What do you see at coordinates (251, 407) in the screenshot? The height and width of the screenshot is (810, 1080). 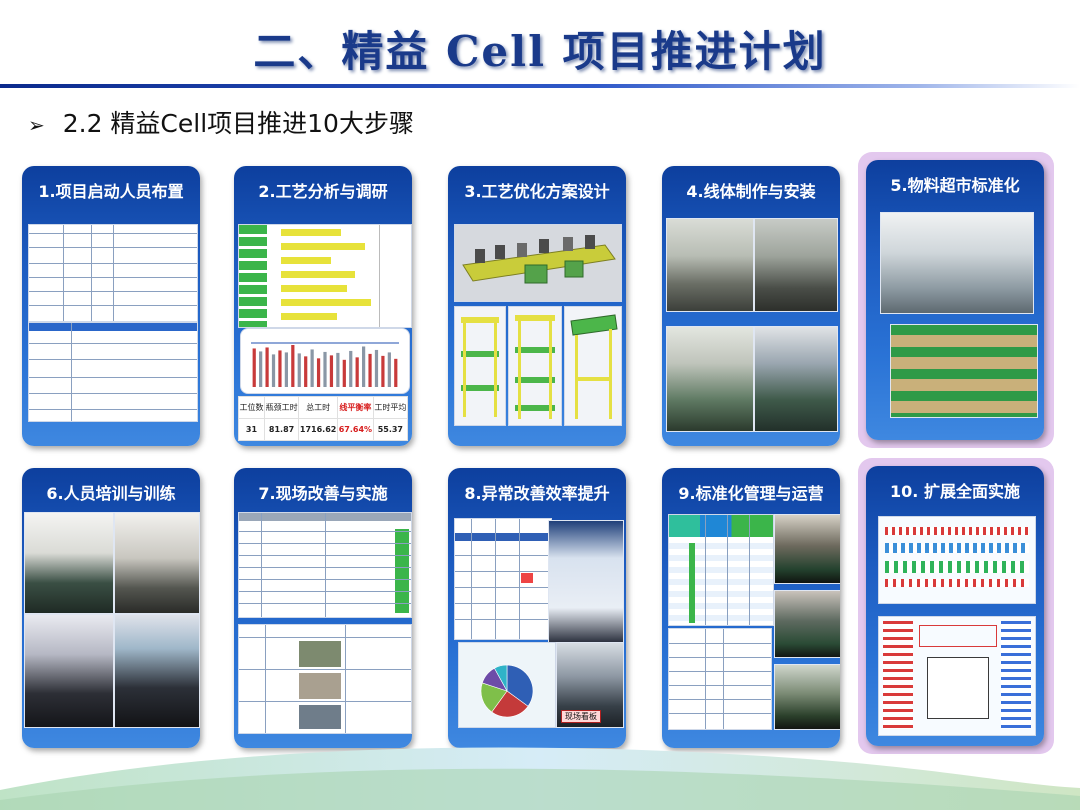 I see `kpi-header: 工位数` at bounding box center [251, 407].